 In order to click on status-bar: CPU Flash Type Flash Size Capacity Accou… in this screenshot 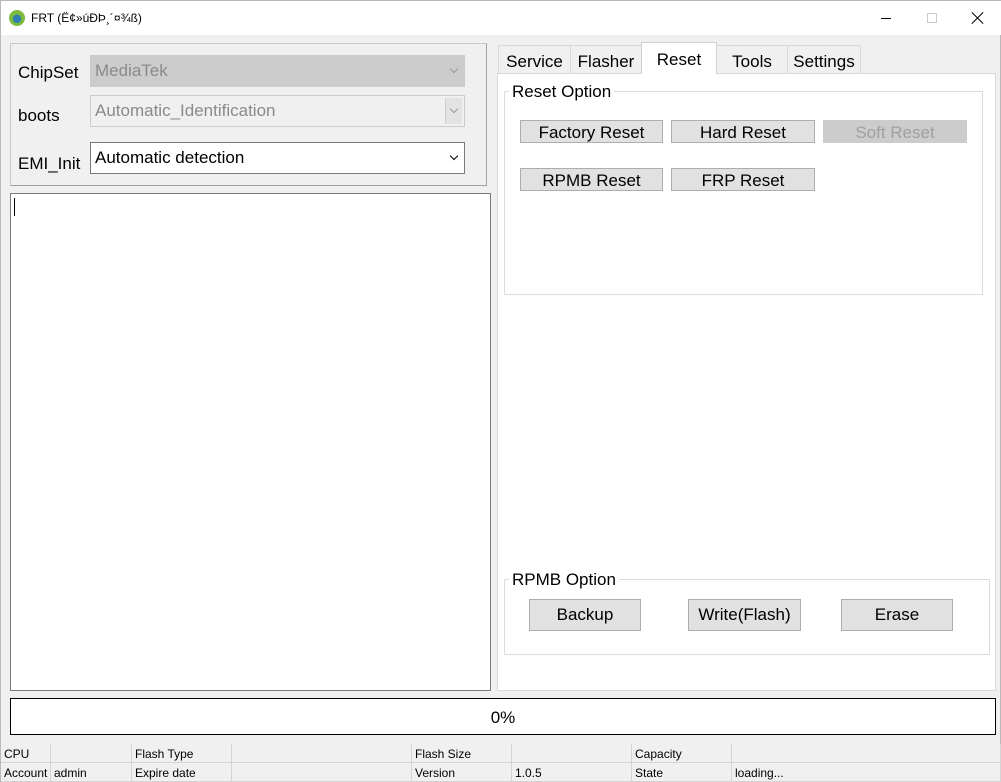, I will do `click(501, 763)`.